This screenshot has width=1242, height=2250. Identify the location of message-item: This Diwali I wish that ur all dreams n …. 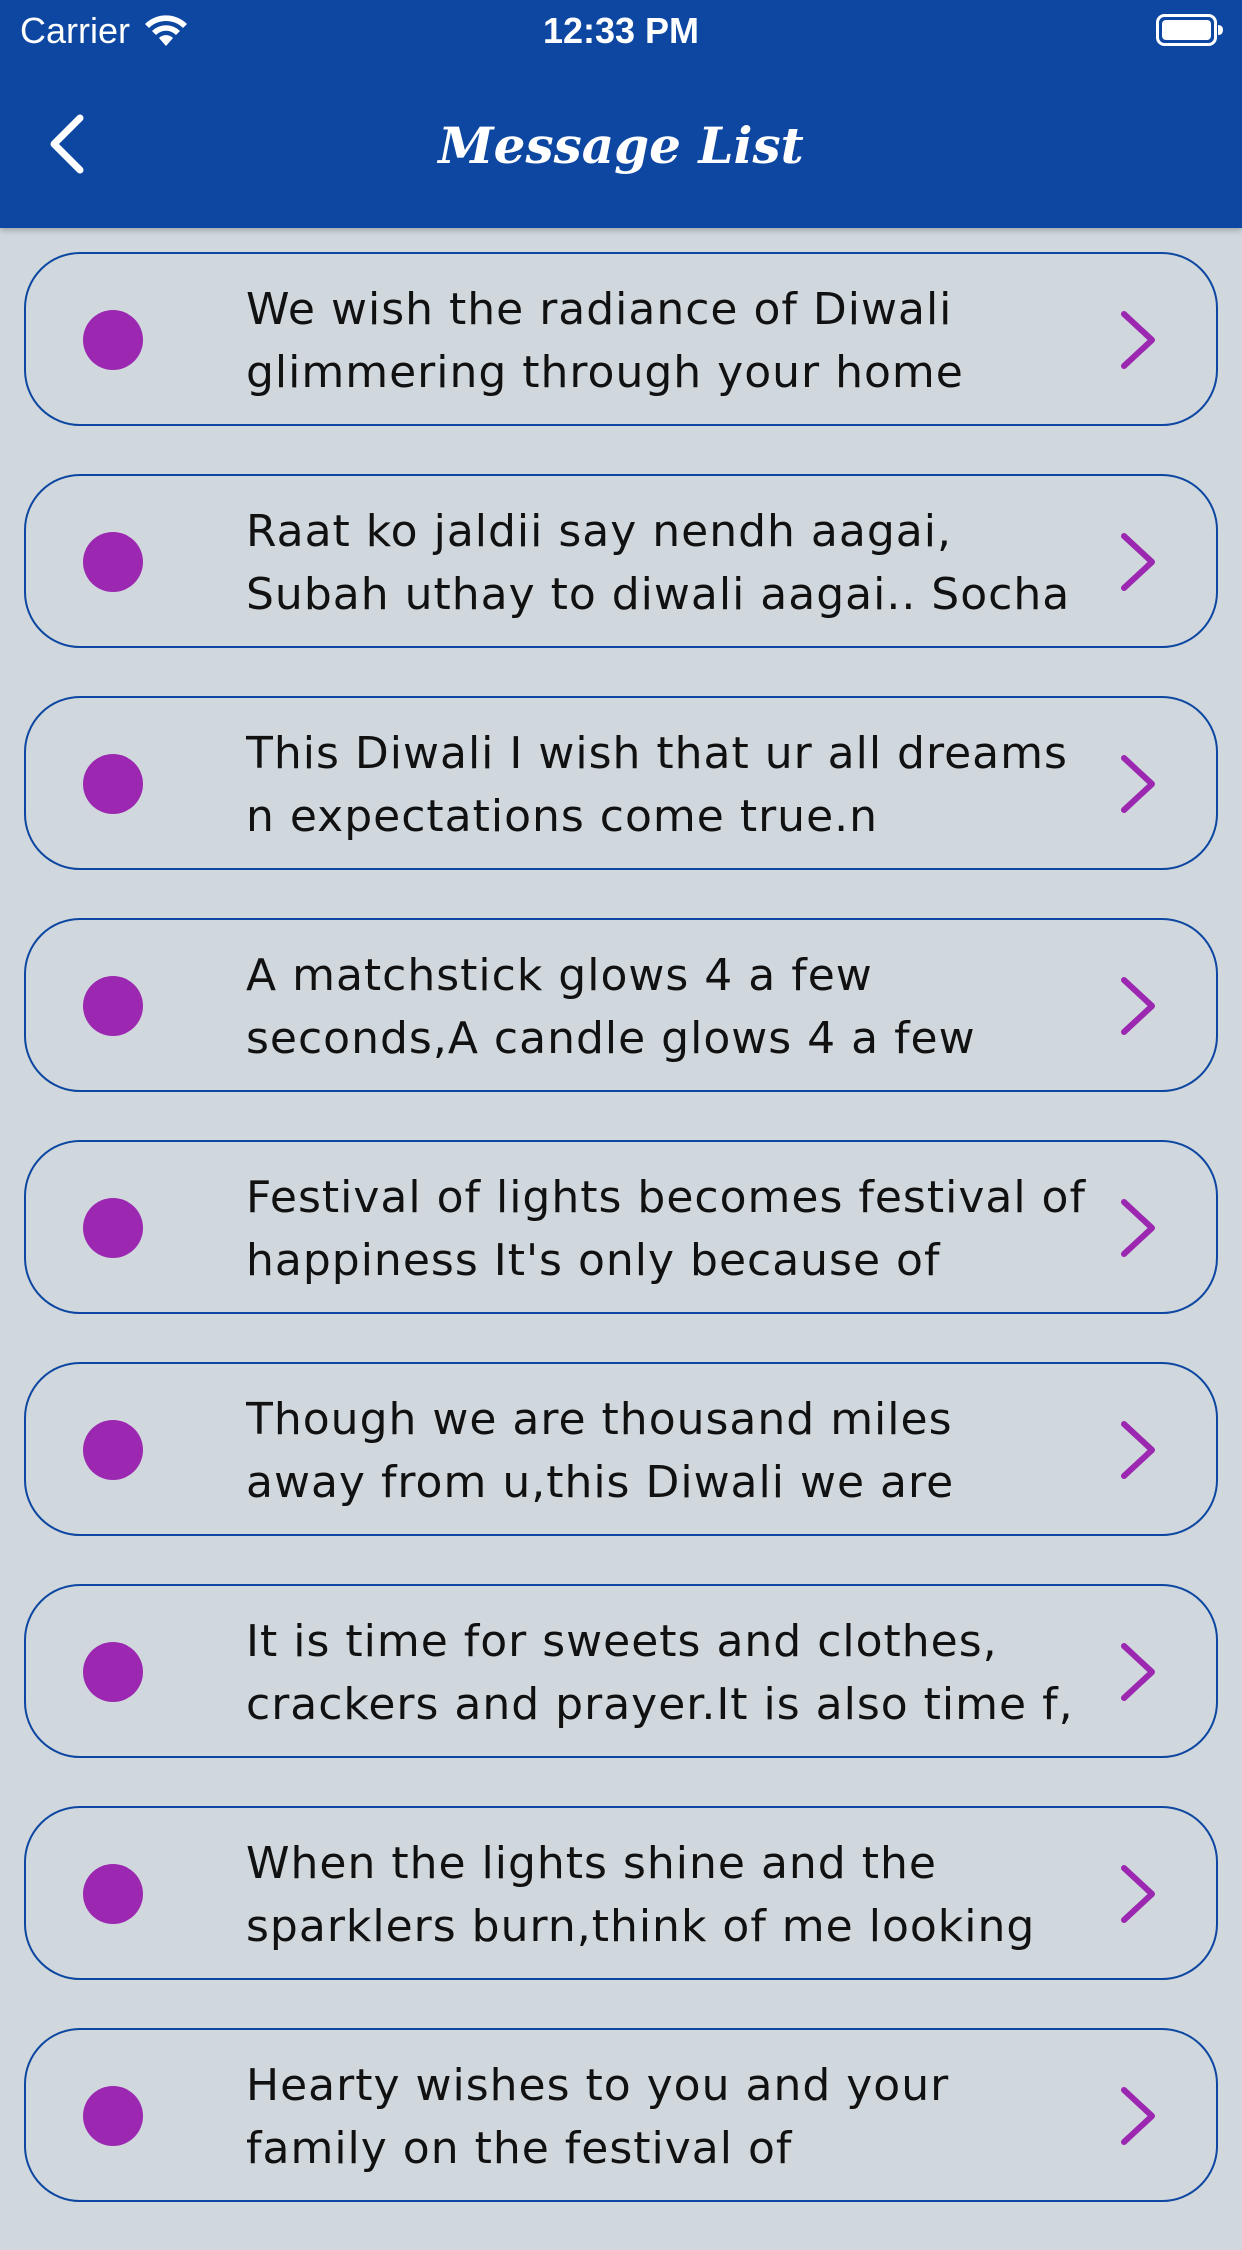
(621, 783).